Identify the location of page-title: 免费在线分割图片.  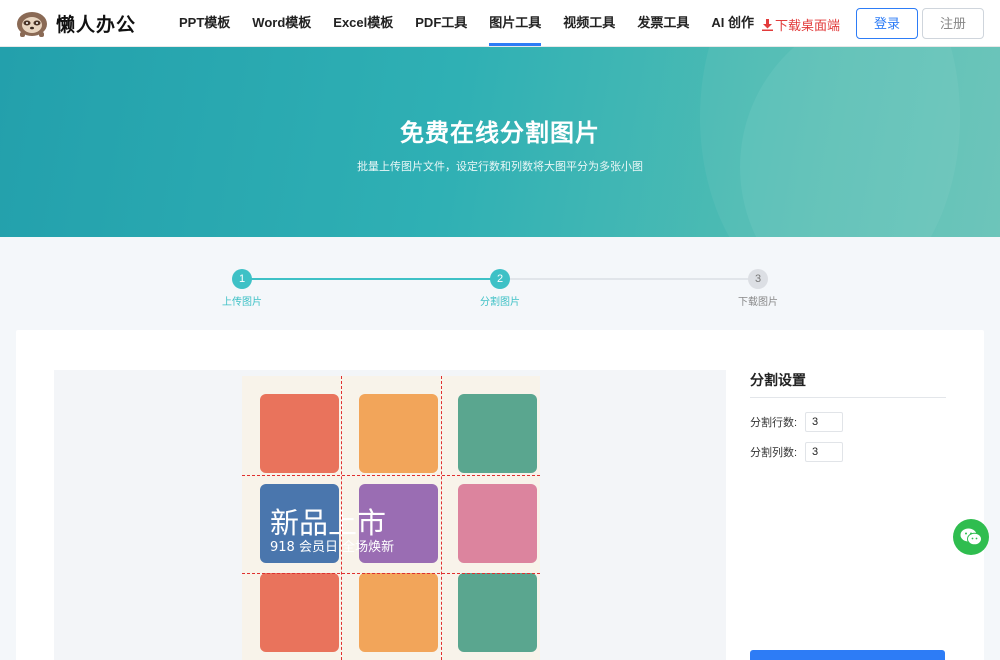
(500, 133).